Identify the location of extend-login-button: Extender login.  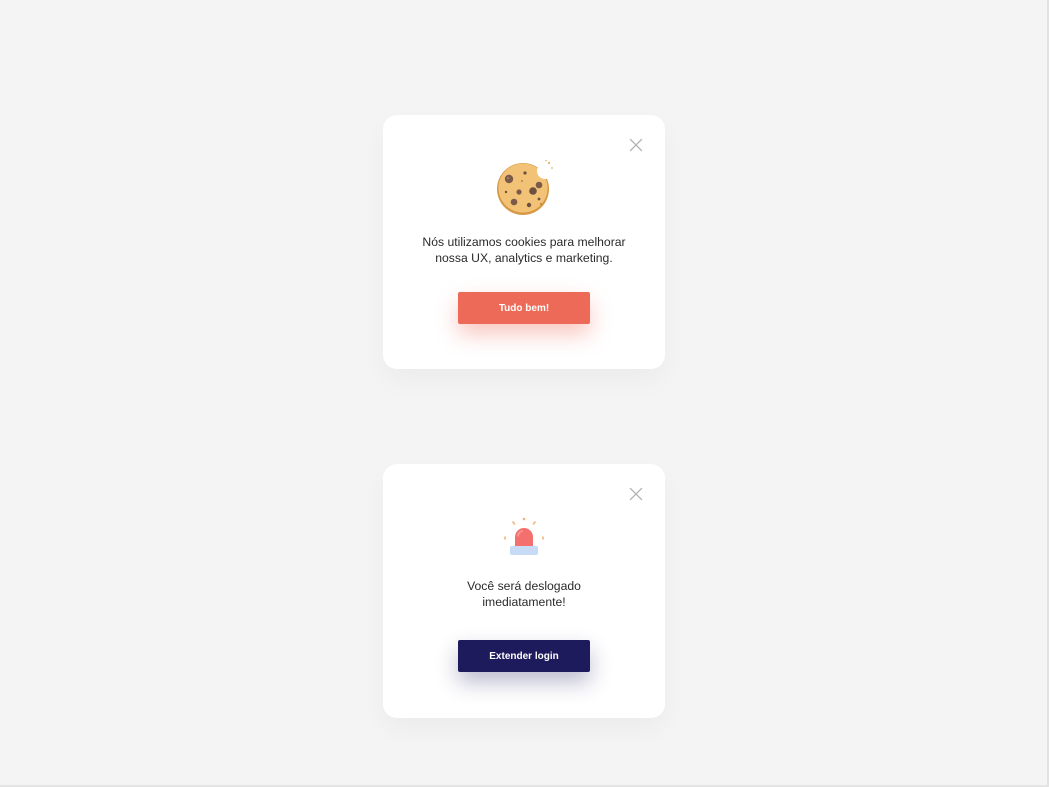
(524, 656).